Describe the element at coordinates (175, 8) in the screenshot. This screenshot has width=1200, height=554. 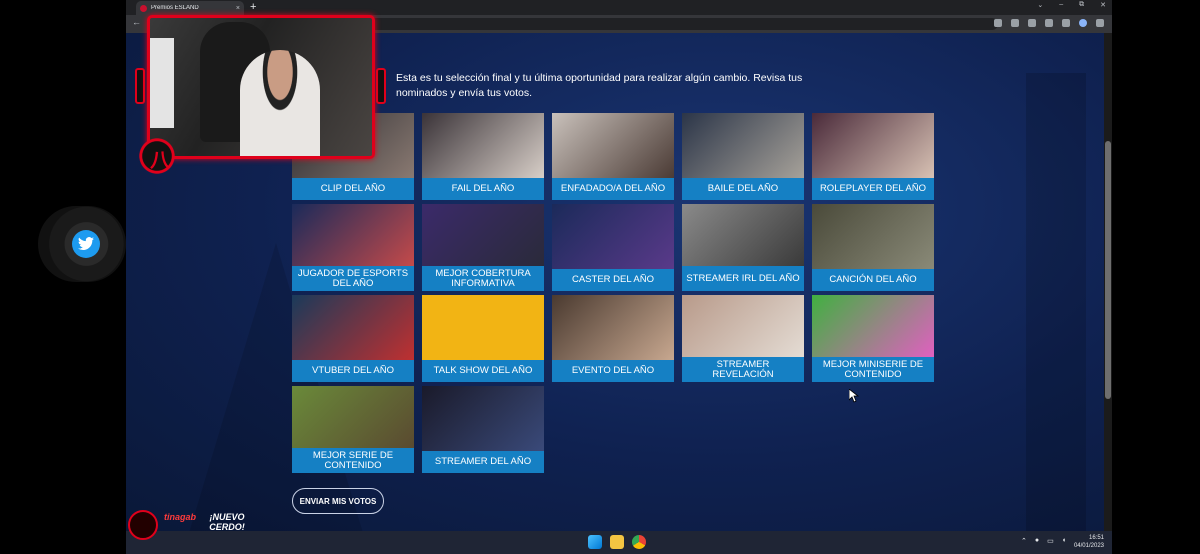
I see `tab-title: Premios ESLAND` at that location.